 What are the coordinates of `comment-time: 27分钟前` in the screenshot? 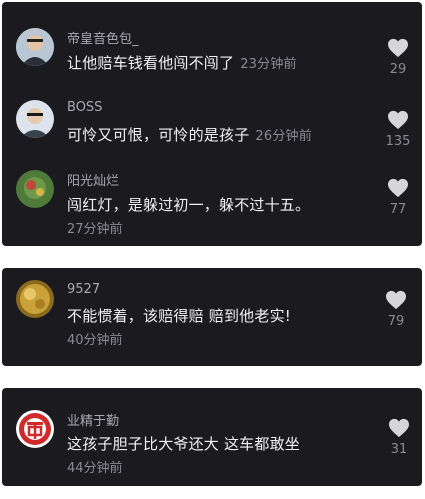 It's located at (95, 229).